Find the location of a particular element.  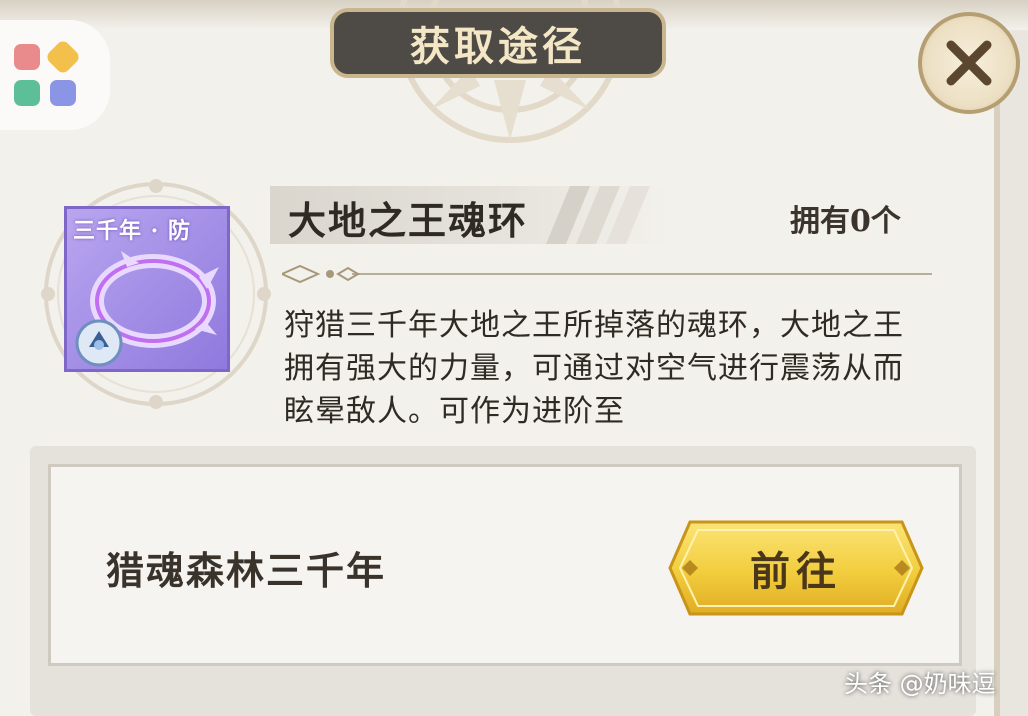

grid-square-blue is located at coordinates (63, 93).